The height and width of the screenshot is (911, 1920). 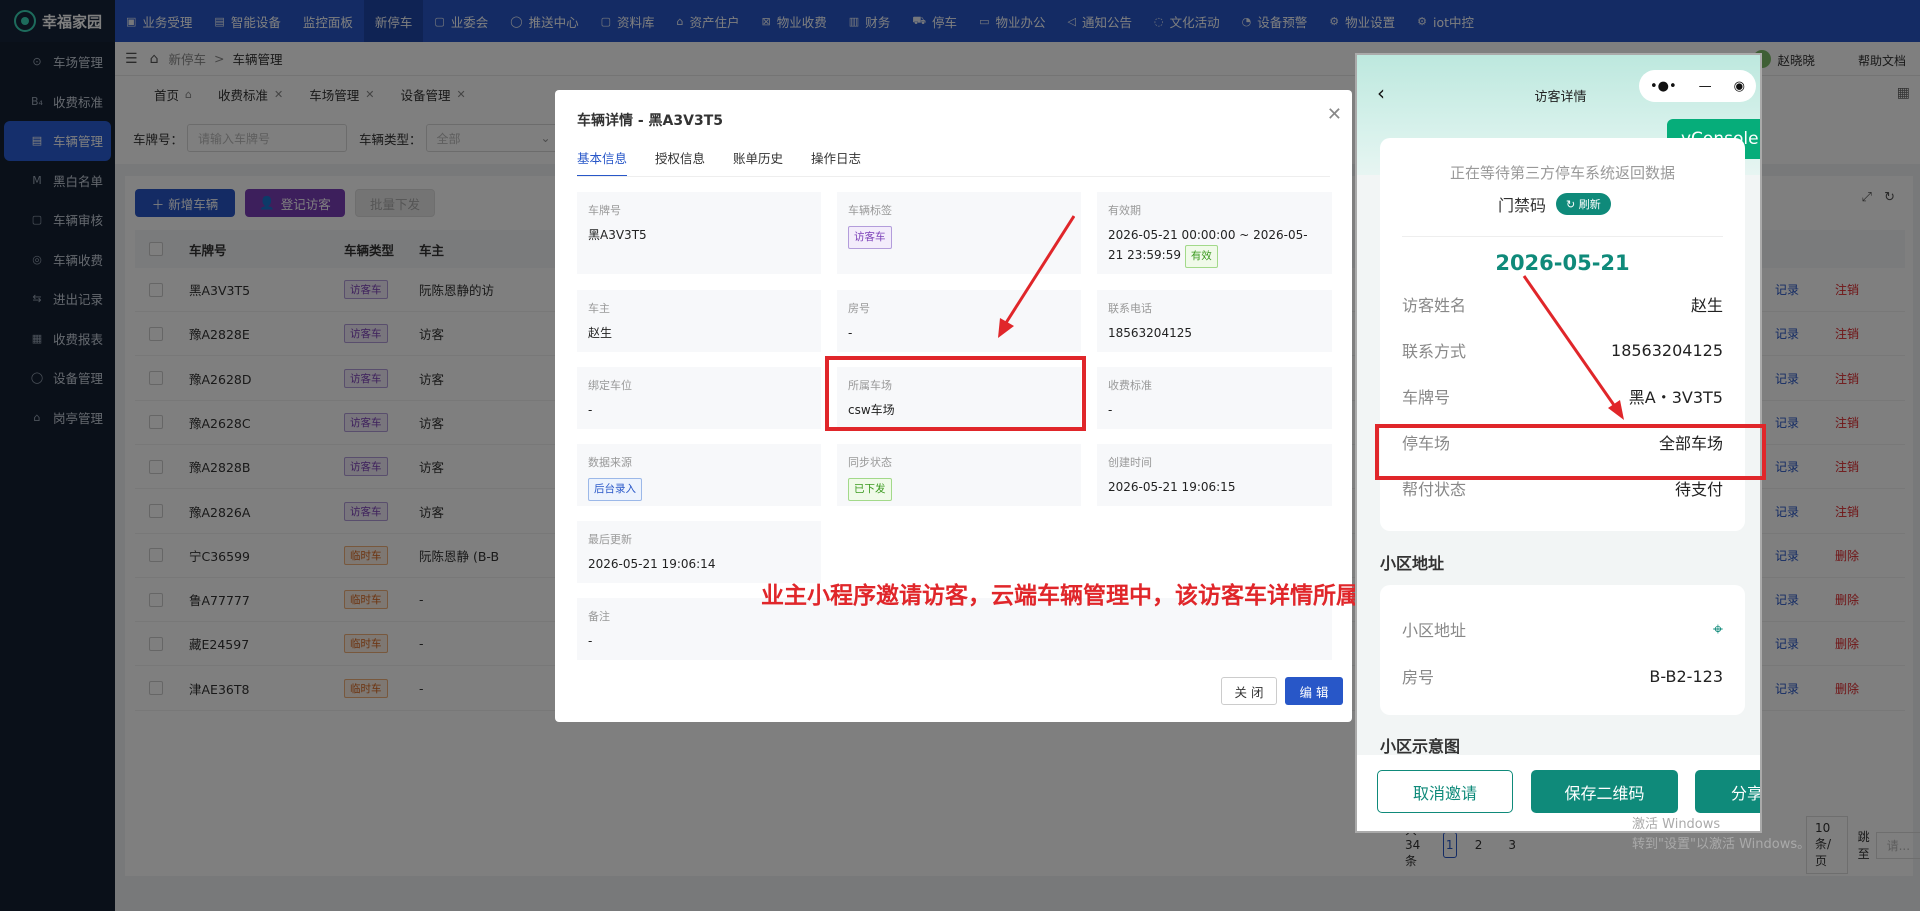 I want to click on modal-tab-0: 基本信息, so click(x=602, y=162).